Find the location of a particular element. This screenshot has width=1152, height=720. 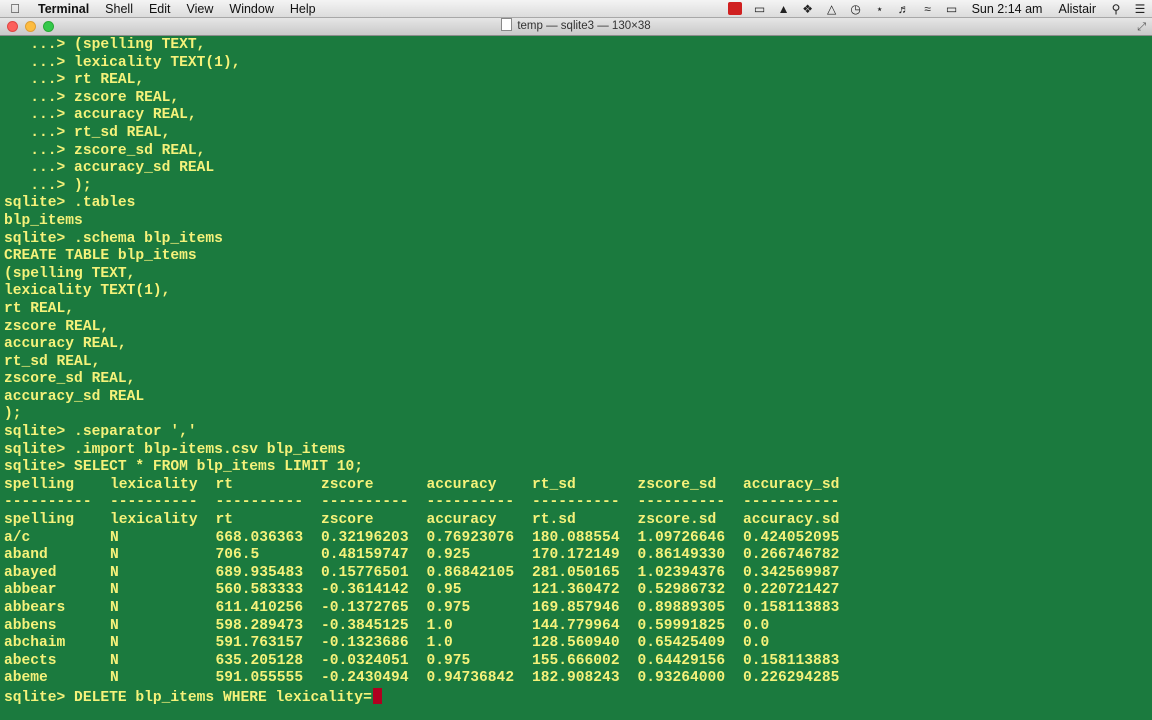

recording-icon is located at coordinates (734, 8).